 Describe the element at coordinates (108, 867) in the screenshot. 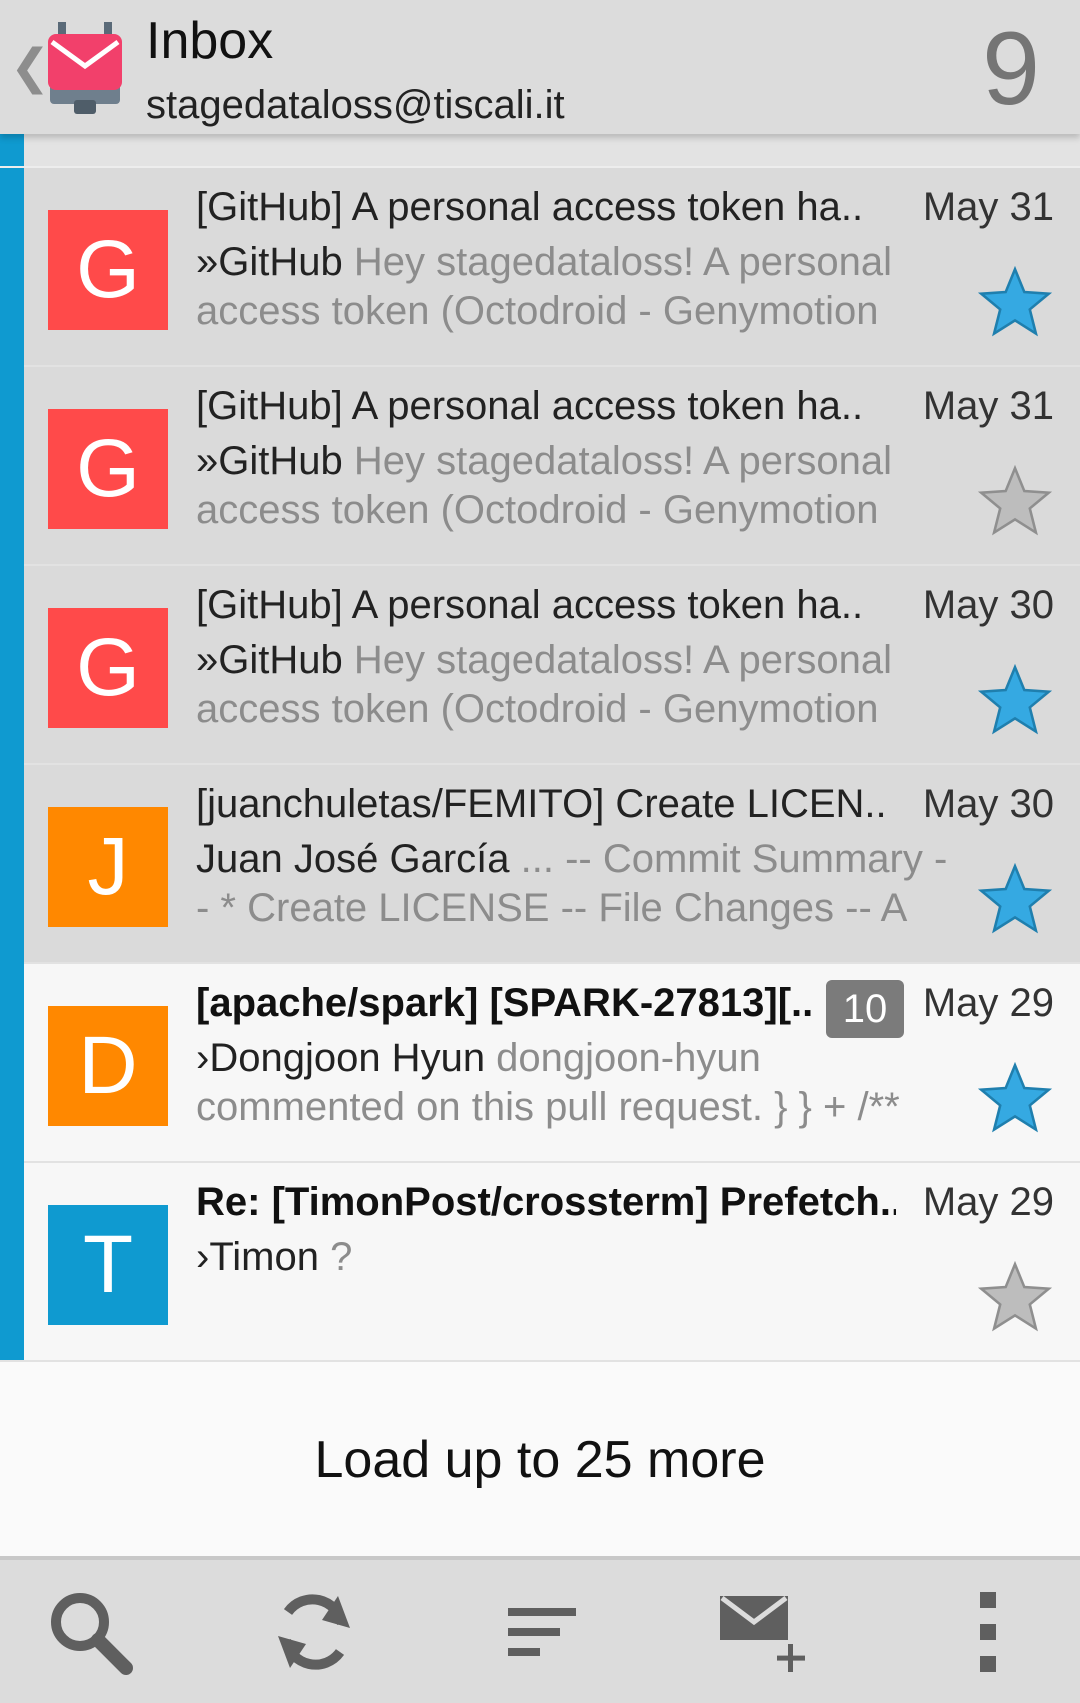

I see `avatar: J` at that location.